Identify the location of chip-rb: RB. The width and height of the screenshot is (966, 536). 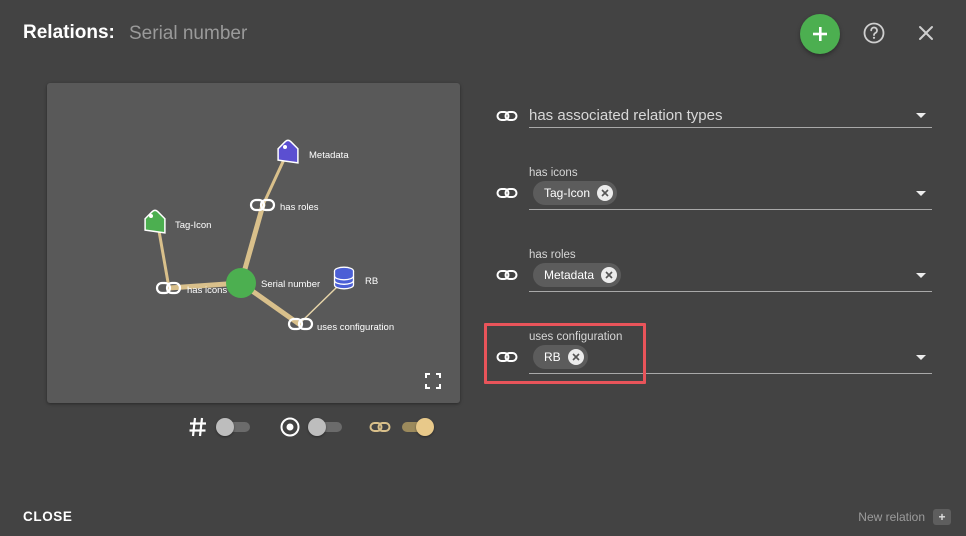
(560, 357).